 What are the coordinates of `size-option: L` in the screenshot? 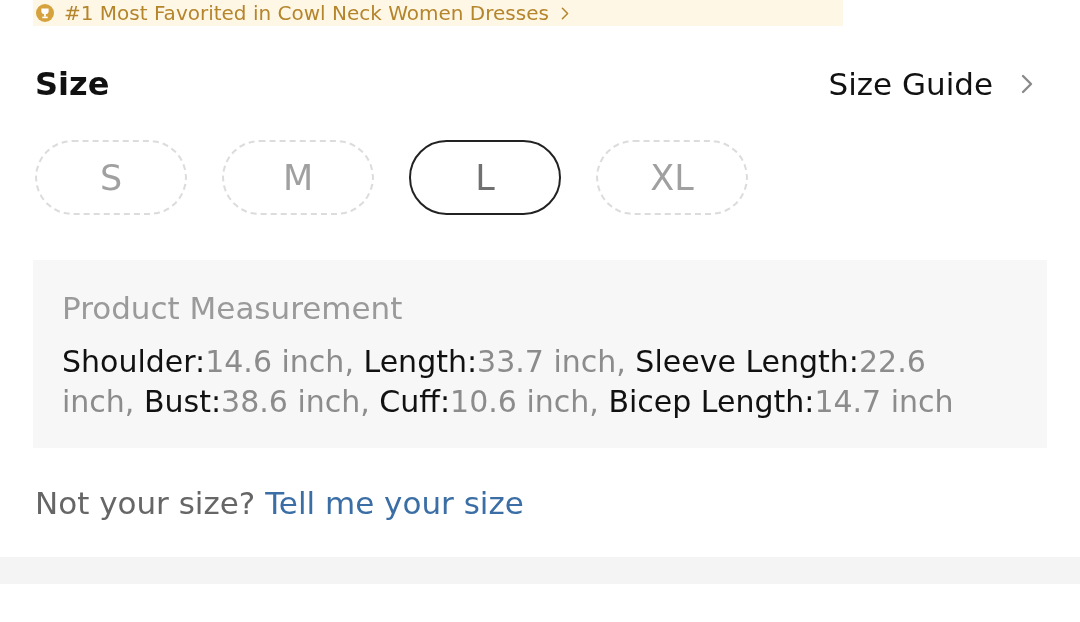 It's located at (485, 177).